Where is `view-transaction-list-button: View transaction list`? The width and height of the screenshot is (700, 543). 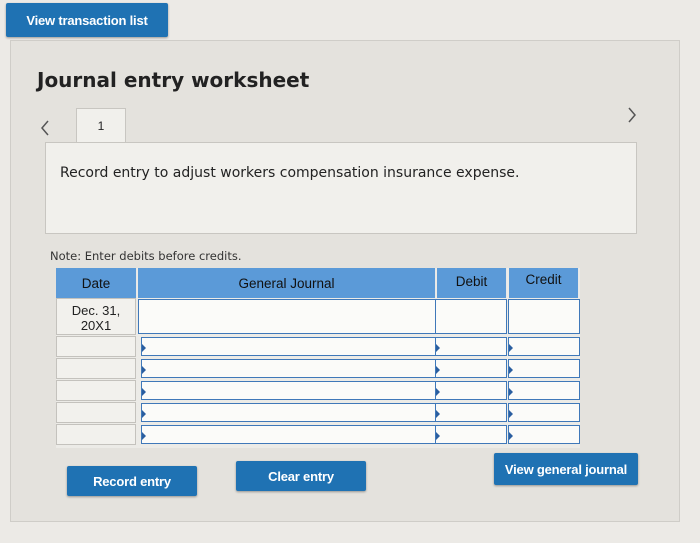
view-transaction-list-button: View transaction list is located at coordinates (87, 20).